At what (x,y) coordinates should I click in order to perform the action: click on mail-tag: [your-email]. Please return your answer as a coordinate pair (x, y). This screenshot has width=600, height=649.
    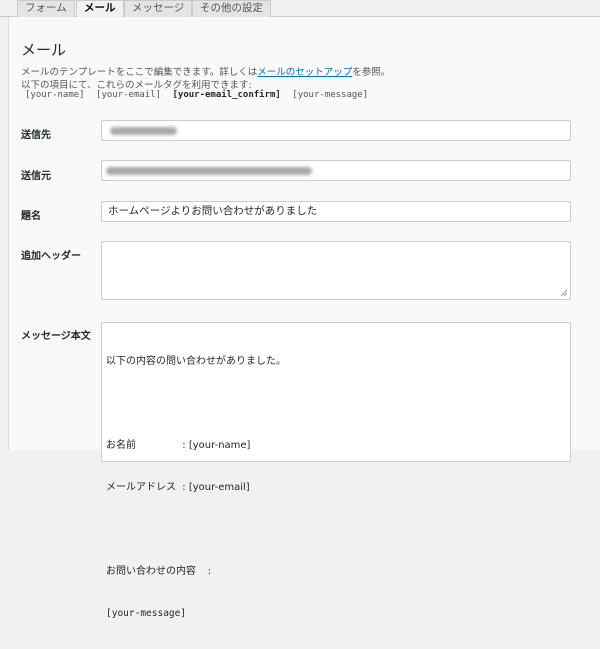
    Looking at the image, I should click on (129, 95).